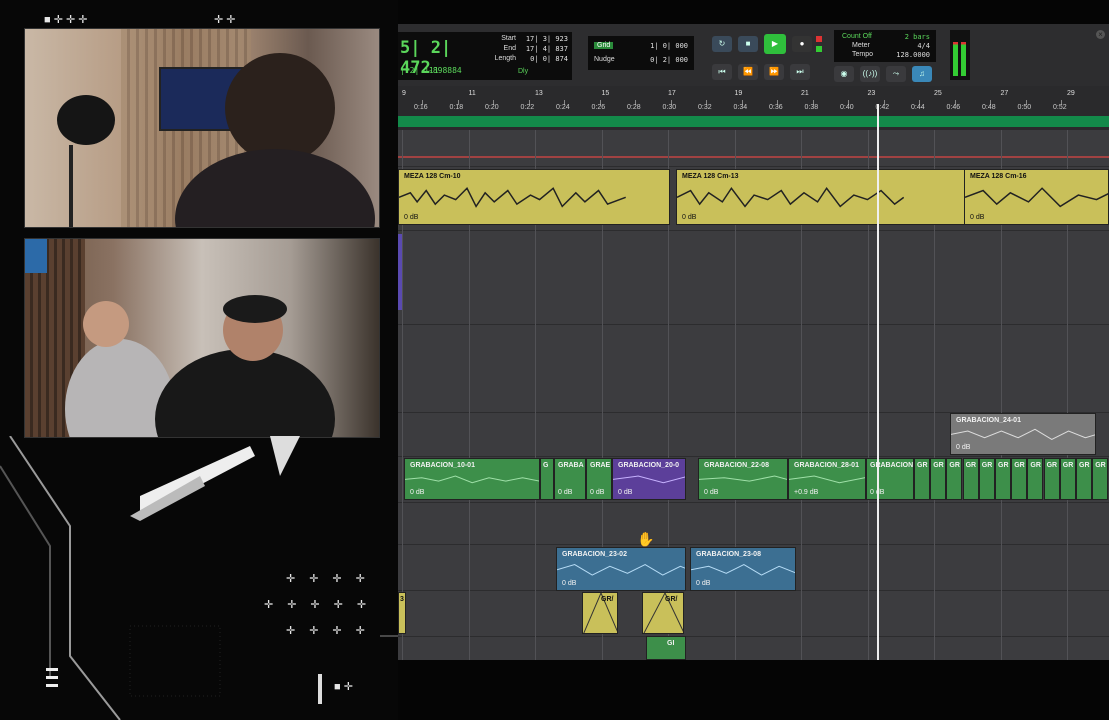 This screenshot has height=720, width=1109. I want to click on back-to-start-icon: ⏮, so click(722, 72).